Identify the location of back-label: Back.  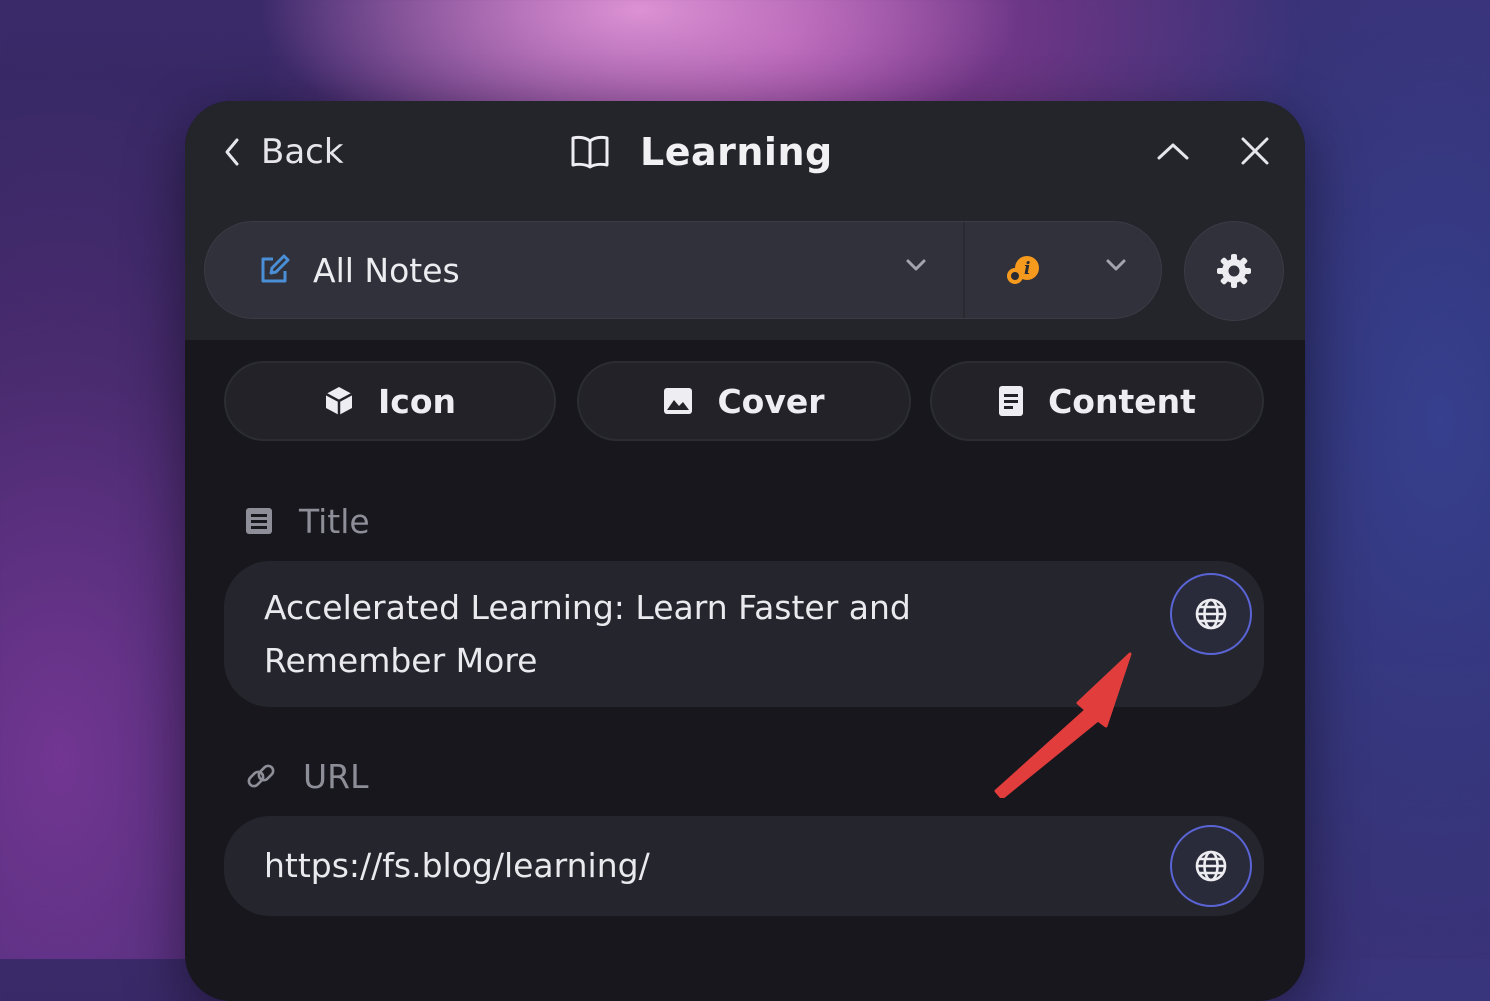
(302, 152).